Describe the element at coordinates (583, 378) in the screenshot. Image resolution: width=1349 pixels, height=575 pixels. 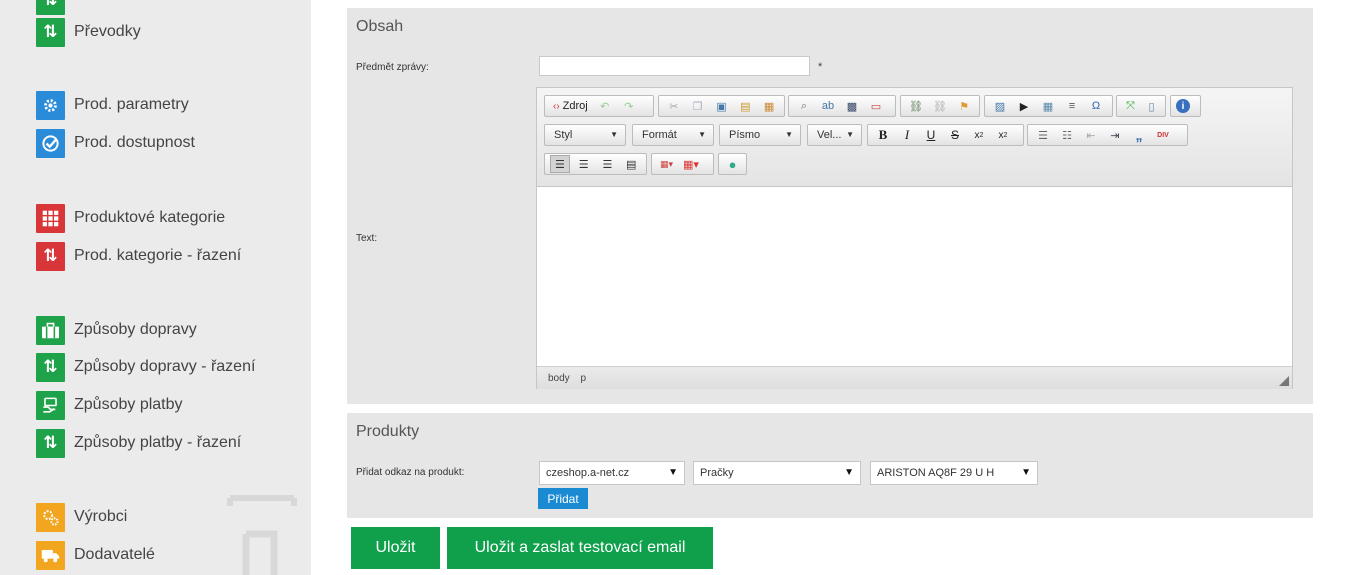
I see `path-p: p` at that location.